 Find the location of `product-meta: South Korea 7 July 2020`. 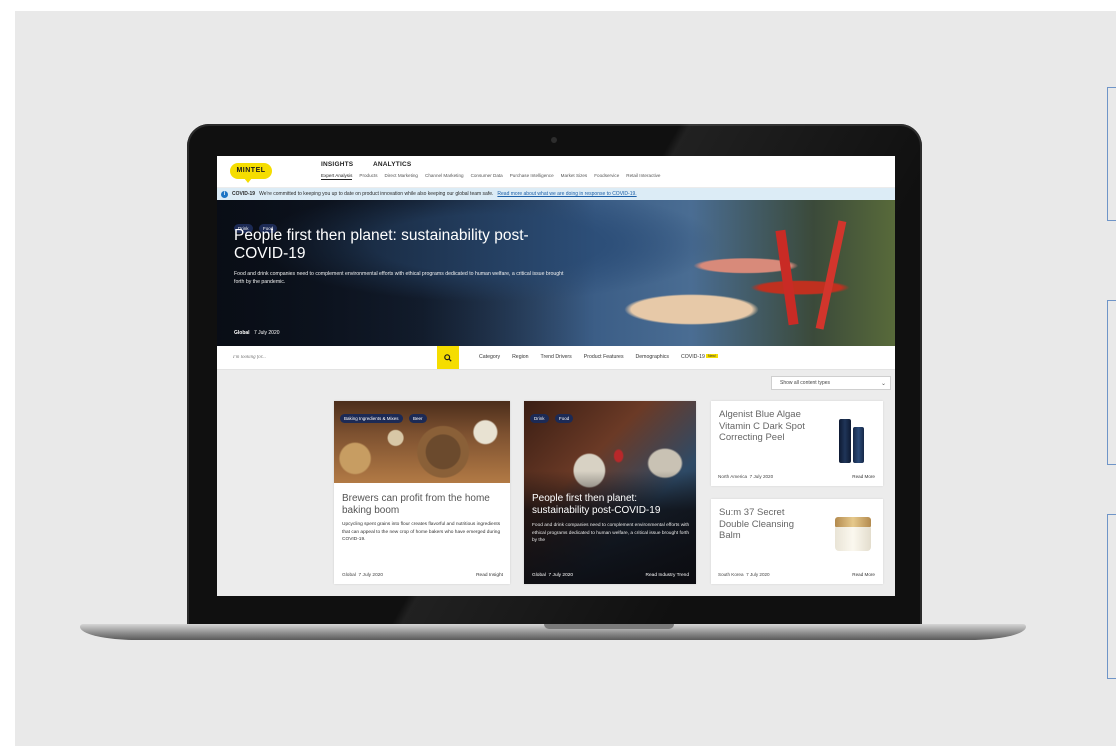

product-meta: South Korea 7 July 2020 is located at coordinates (744, 574).